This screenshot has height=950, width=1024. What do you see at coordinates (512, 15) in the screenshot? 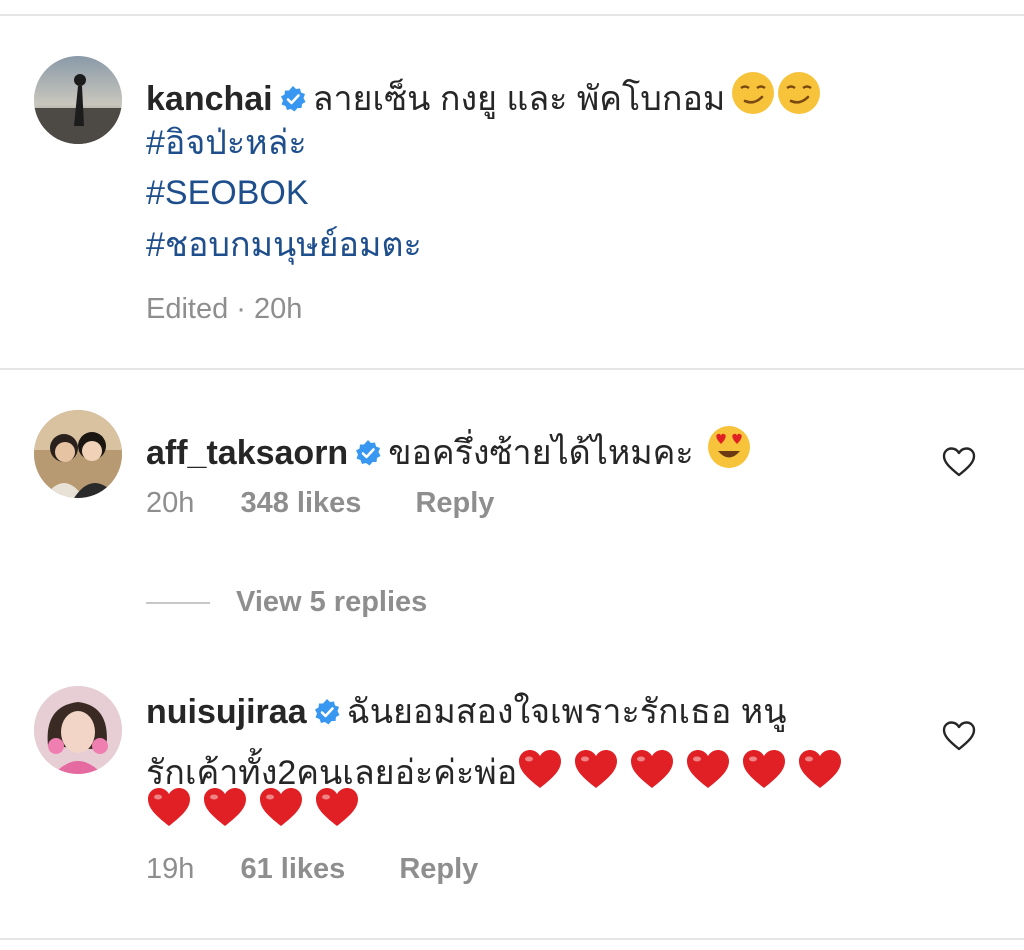
I see `top-divider` at bounding box center [512, 15].